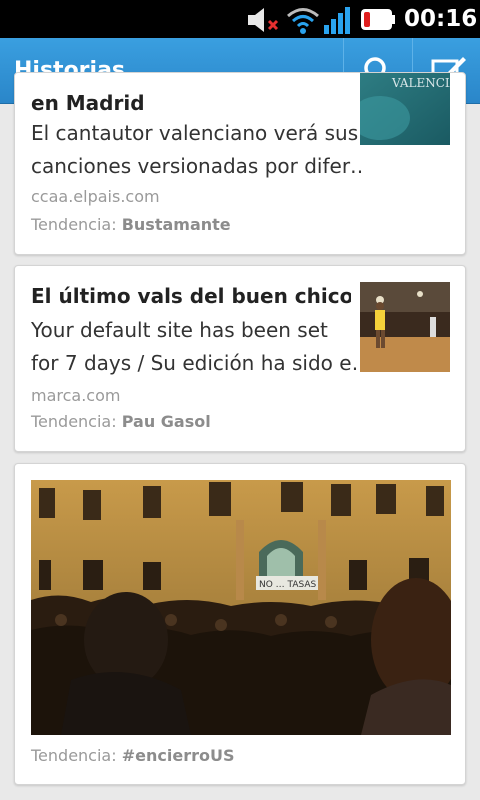 This screenshot has width=480, height=800. I want to click on mute-icon, so click(263, 20).